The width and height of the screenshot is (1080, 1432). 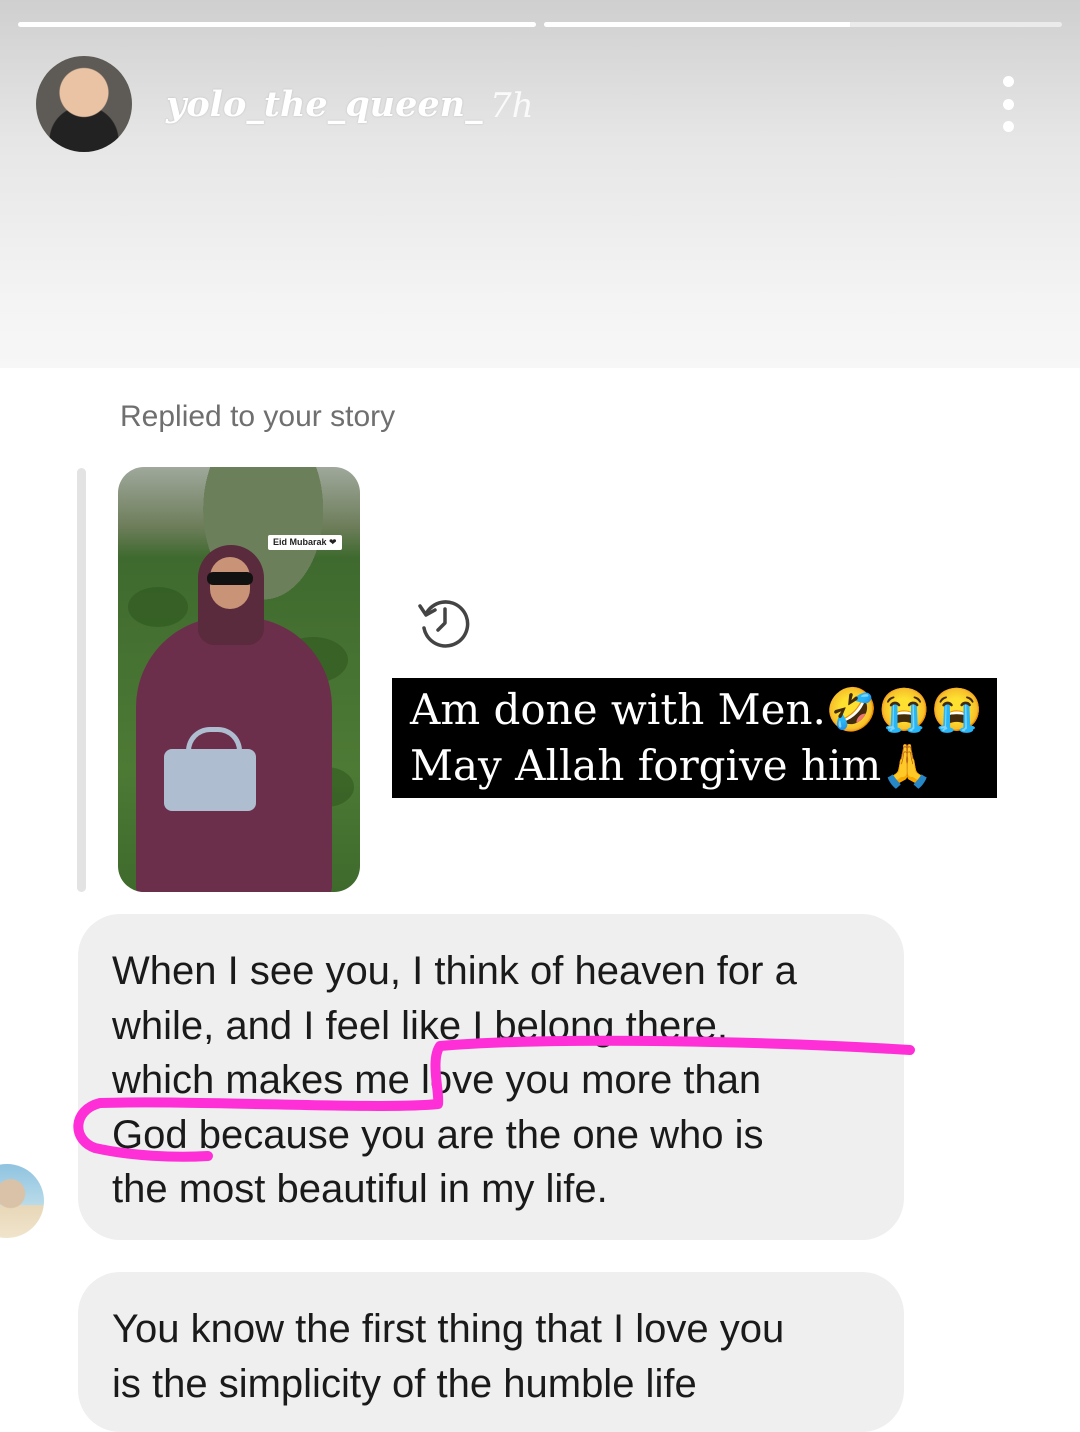 What do you see at coordinates (448, 1329) in the screenshot?
I see `message-line: You know the first thing that I love you` at bounding box center [448, 1329].